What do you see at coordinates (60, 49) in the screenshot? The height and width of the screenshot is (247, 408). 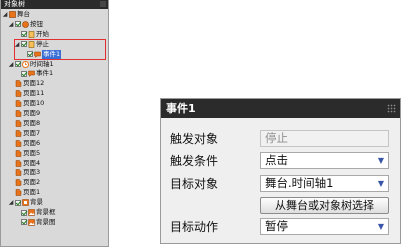 I see `highlight-box` at bounding box center [60, 49].